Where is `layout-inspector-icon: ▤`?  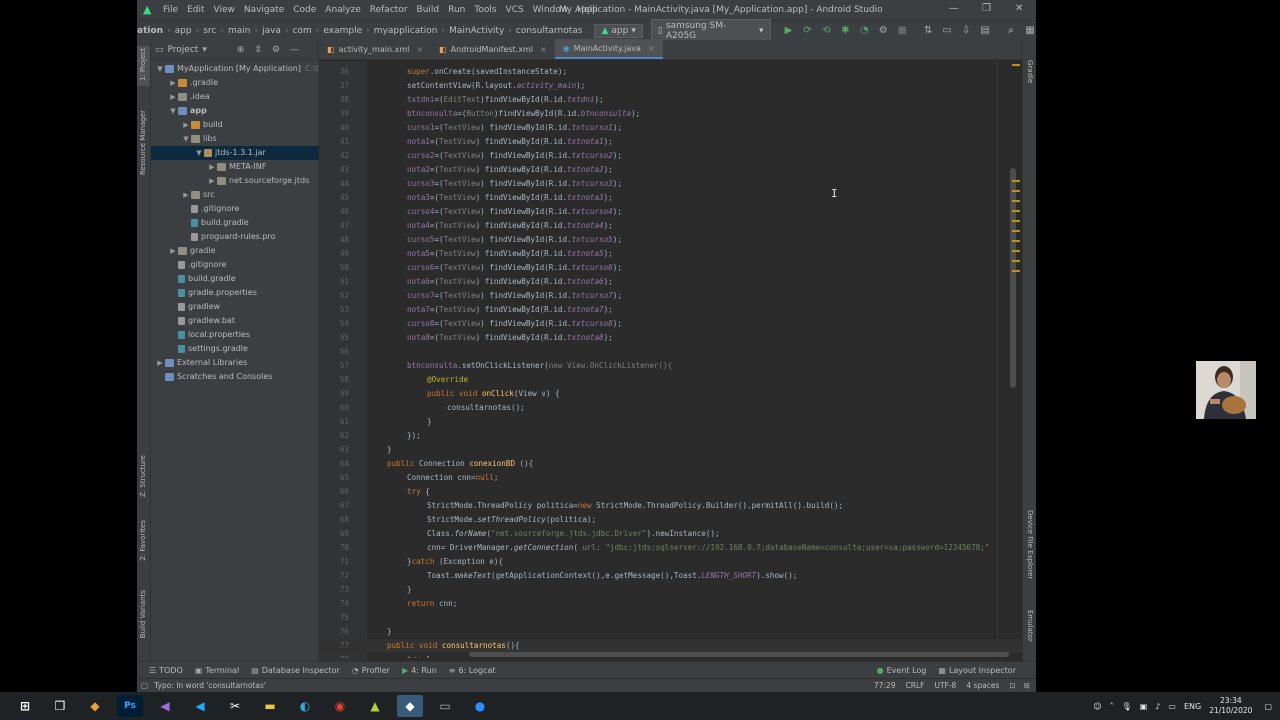
layout-inspector-icon: ▤ is located at coordinates (985, 31).